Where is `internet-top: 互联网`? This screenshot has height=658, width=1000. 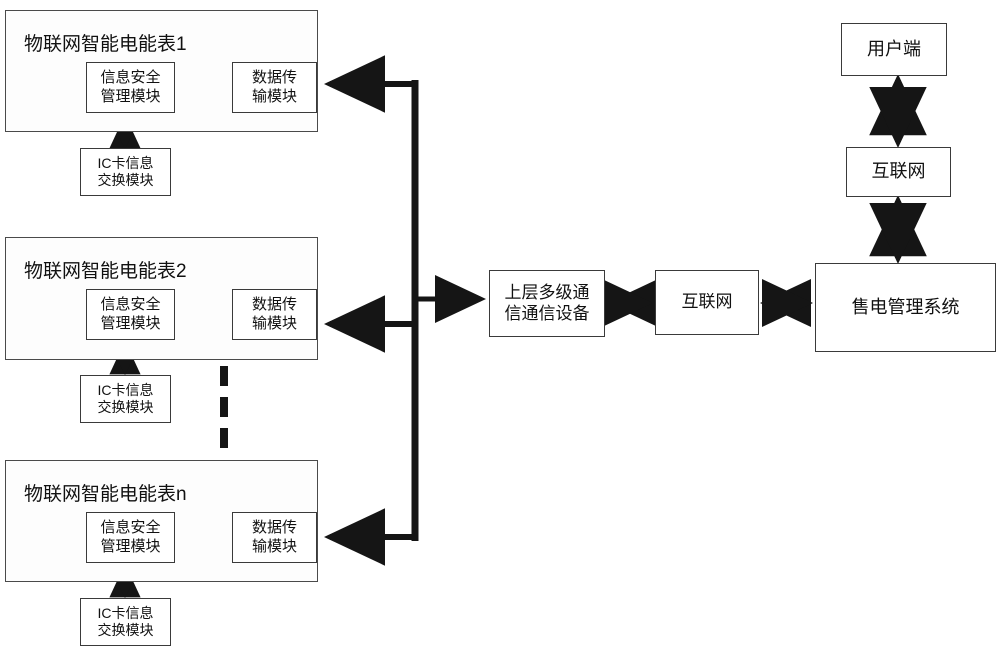
internet-top: 互联网 is located at coordinates (898, 172).